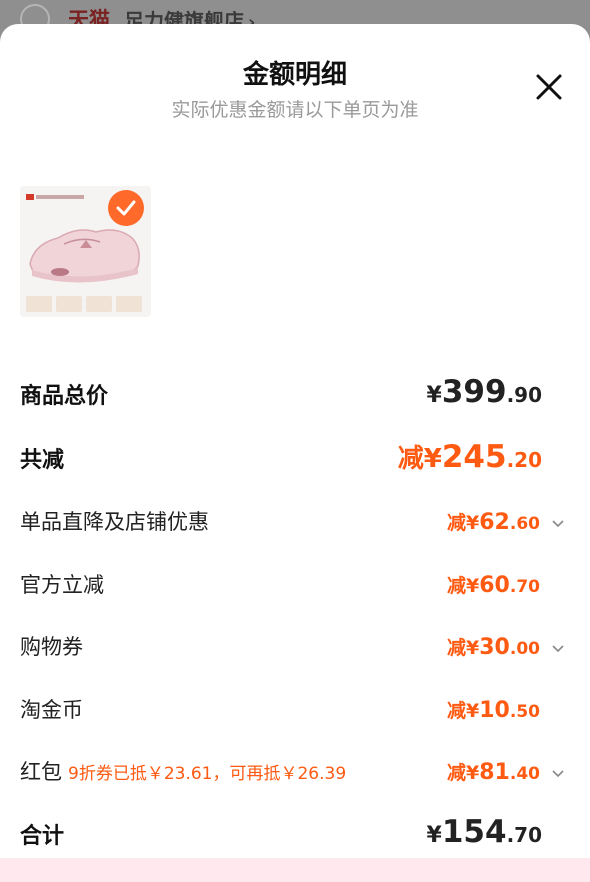  I want to click on row-total-discount: 共减 减¥245.20, so click(293, 459).